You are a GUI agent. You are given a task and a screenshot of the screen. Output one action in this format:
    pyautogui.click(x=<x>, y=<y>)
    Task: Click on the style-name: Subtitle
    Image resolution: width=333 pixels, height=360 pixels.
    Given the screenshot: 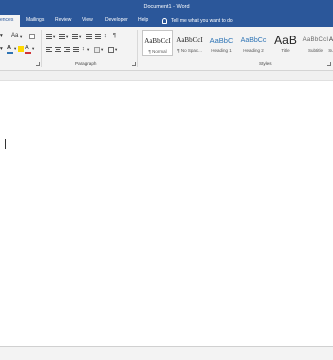 What is the action you would take?
    pyautogui.click(x=315, y=50)
    